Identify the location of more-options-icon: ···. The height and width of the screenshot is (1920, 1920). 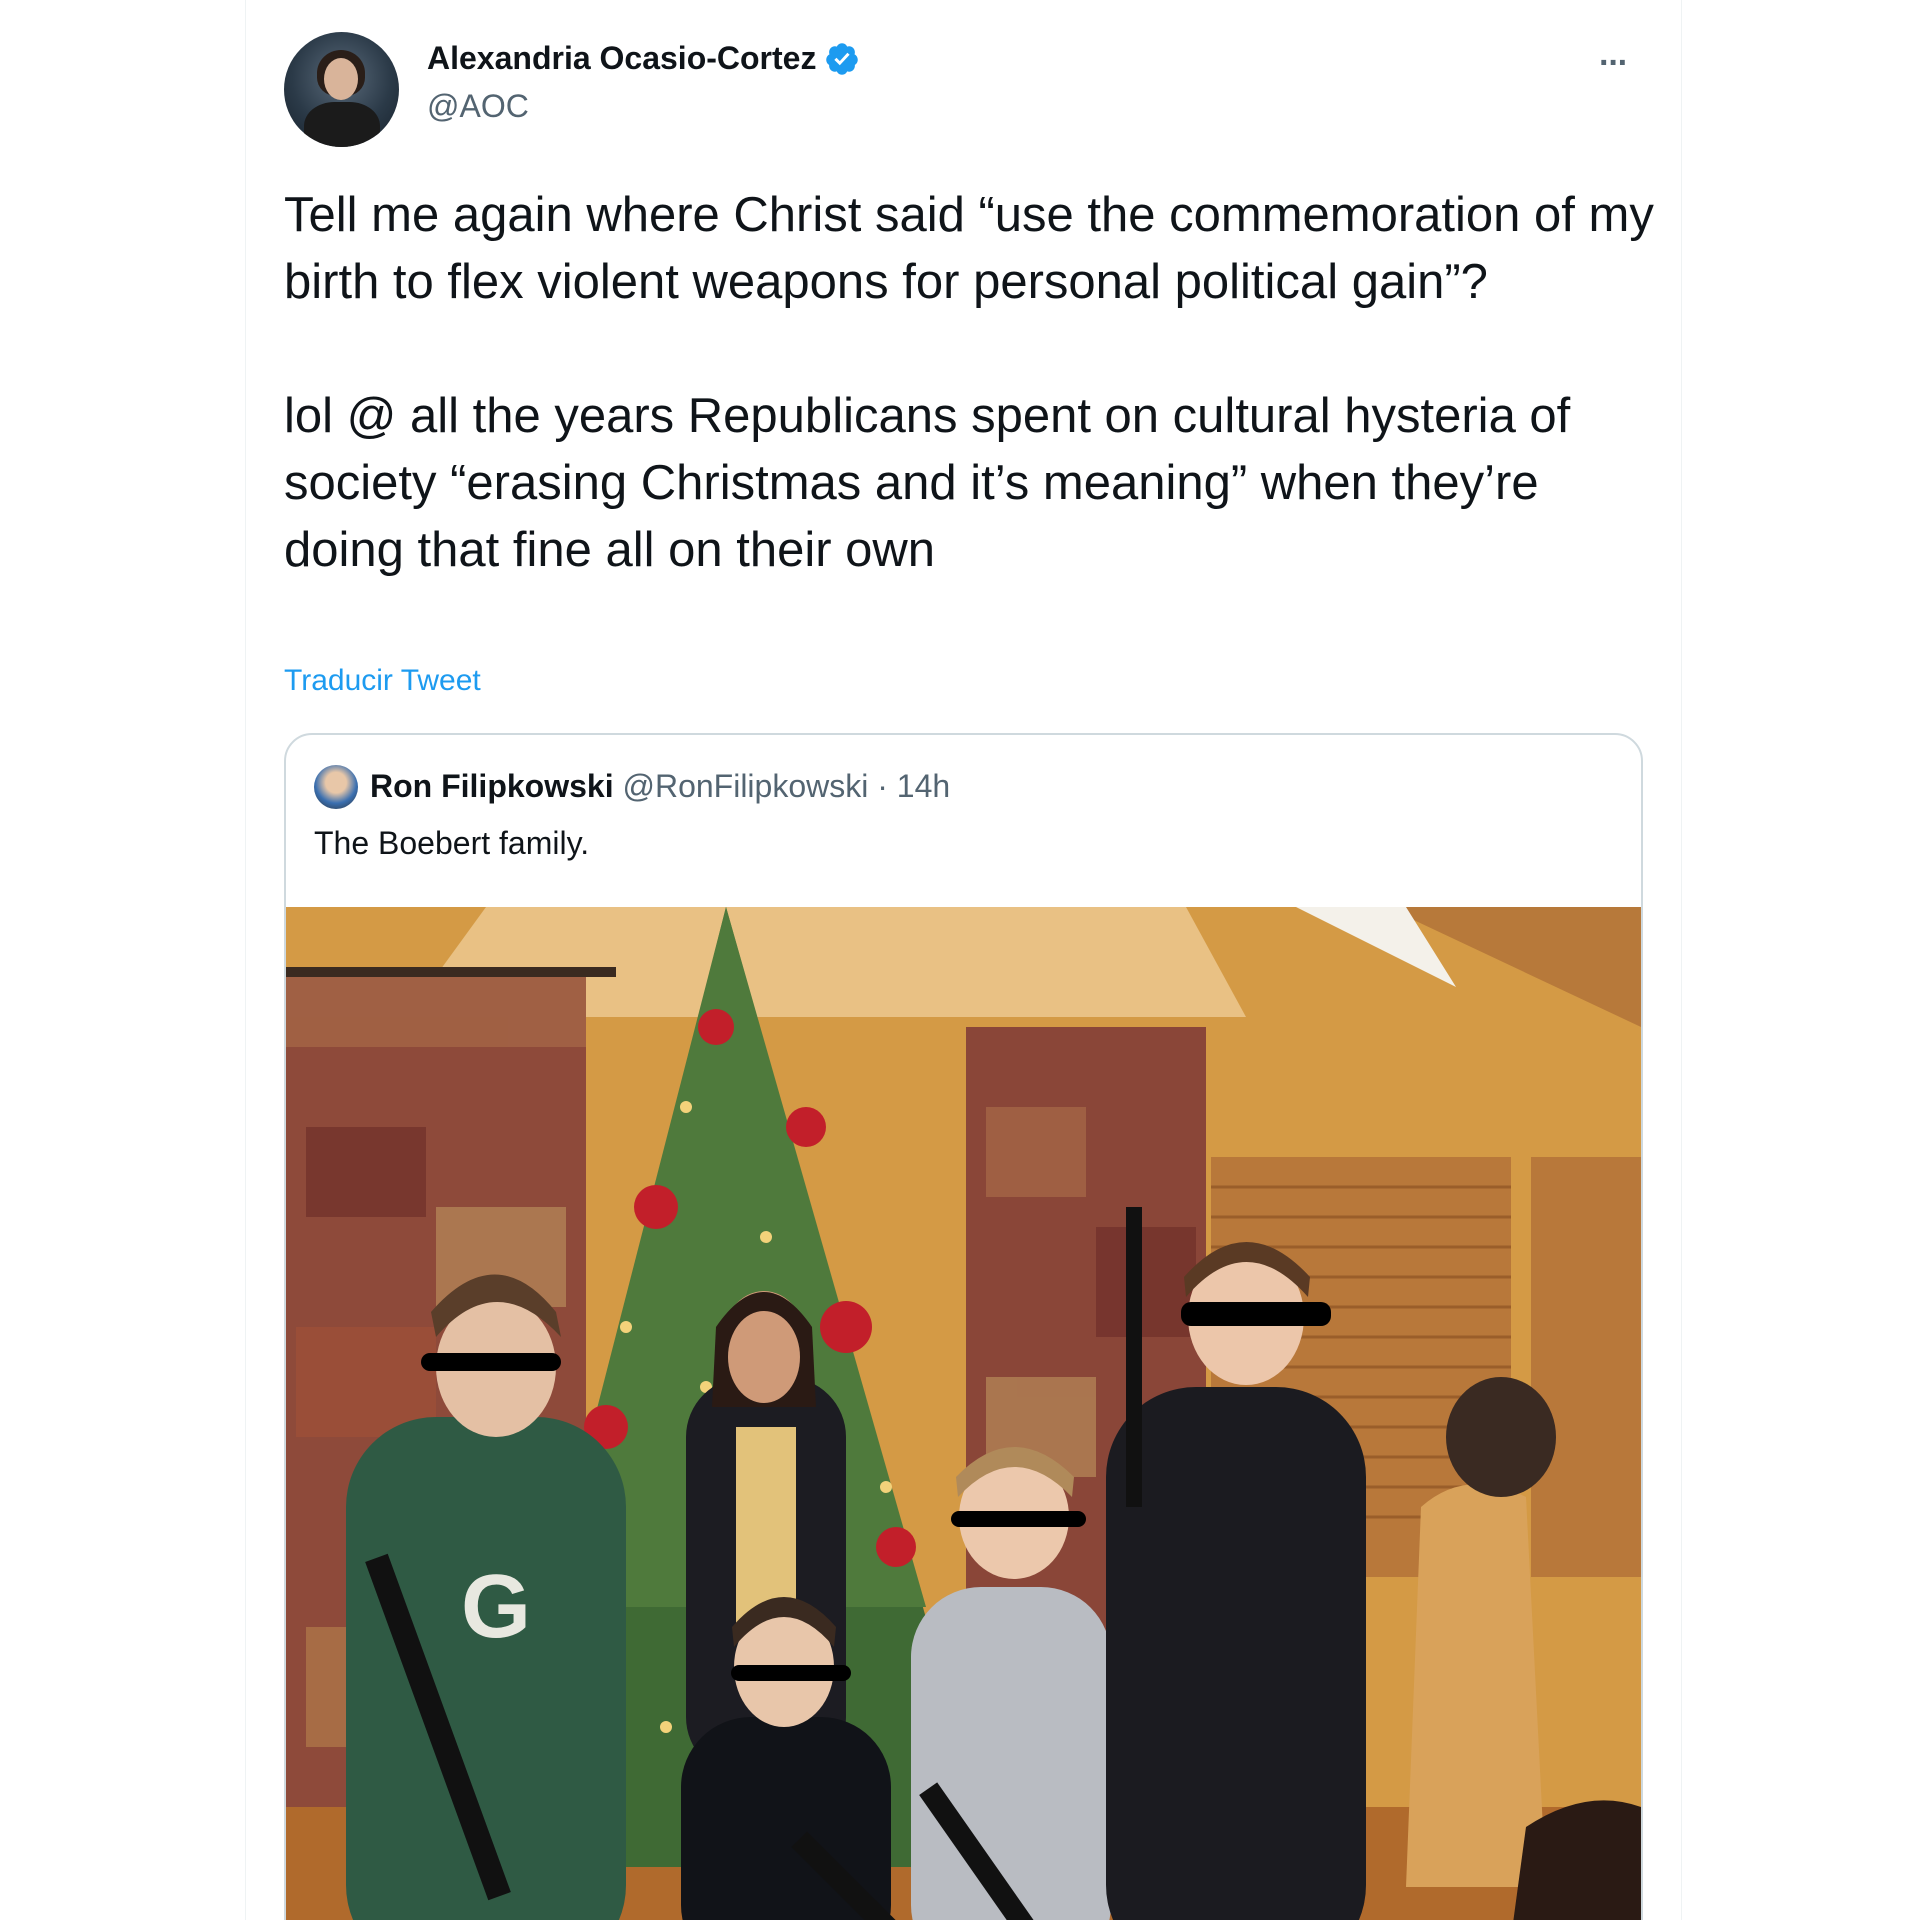
(1614, 63).